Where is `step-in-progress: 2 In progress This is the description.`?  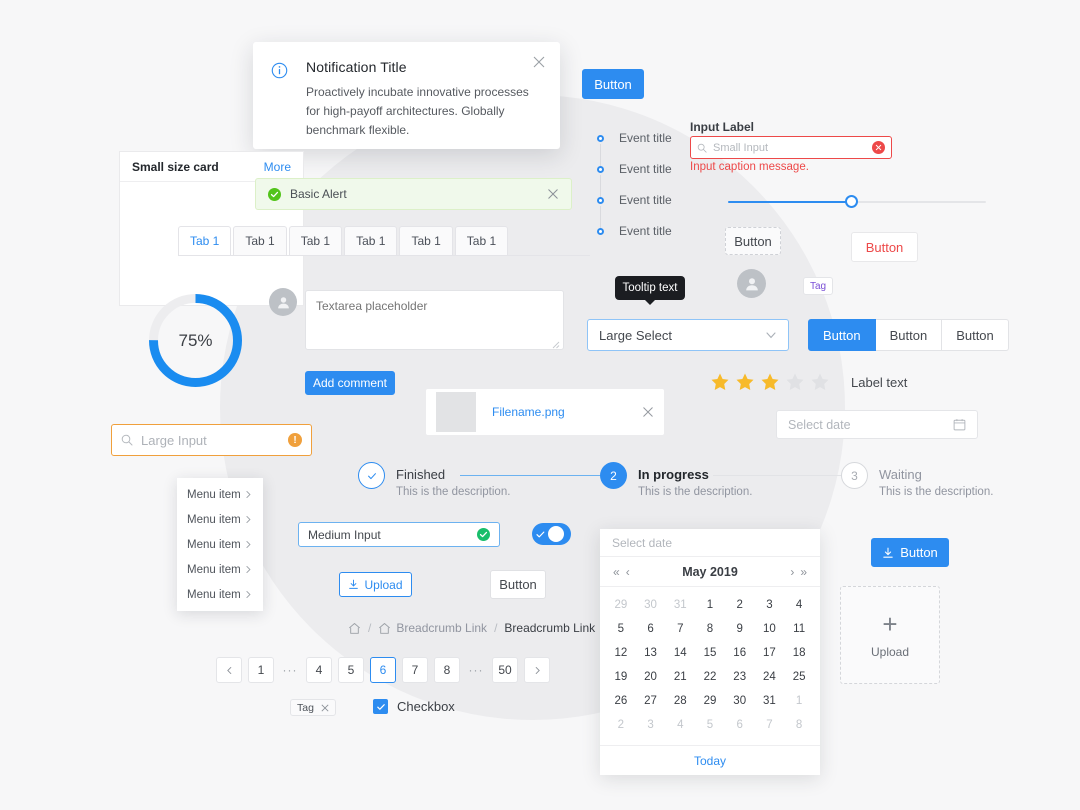
step-in-progress: 2 In progress This is the description. is located at coordinates (721, 480).